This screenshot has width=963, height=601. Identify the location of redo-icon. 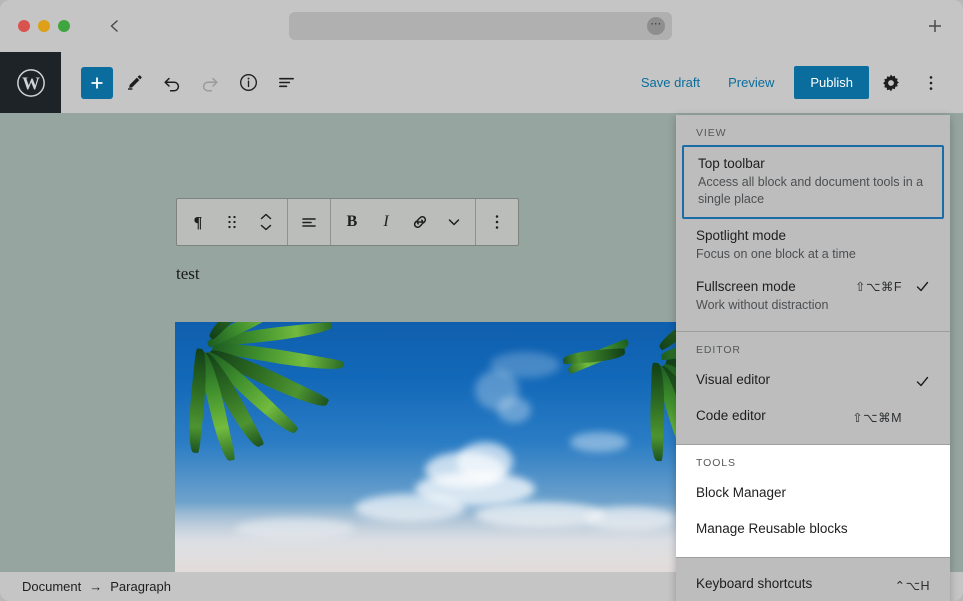
(210, 83).